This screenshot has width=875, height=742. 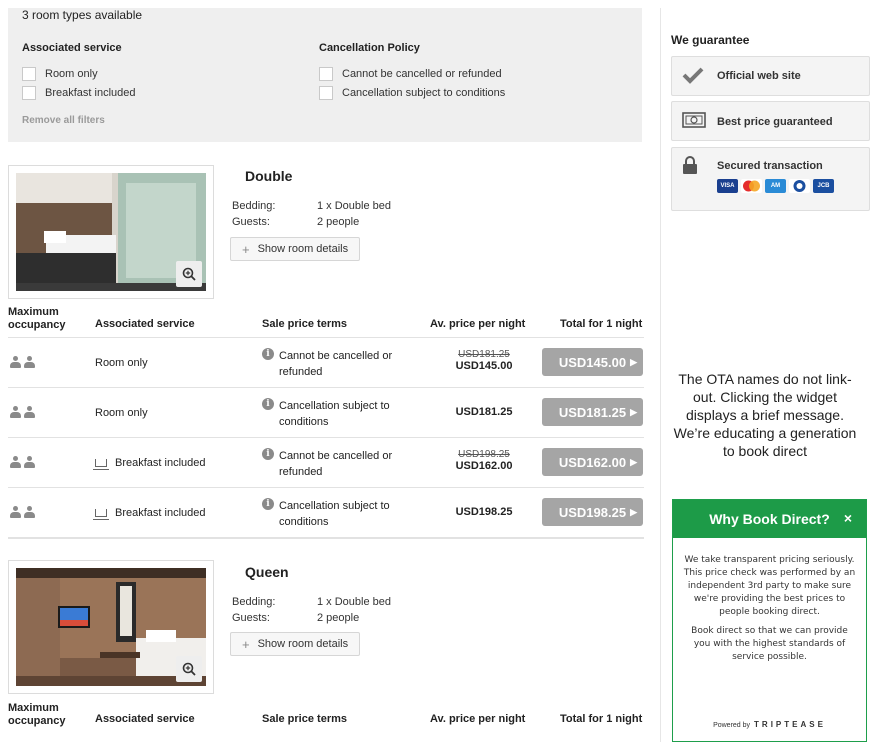 I want to click on filter-room-only: Room only, so click(x=79, y=73).